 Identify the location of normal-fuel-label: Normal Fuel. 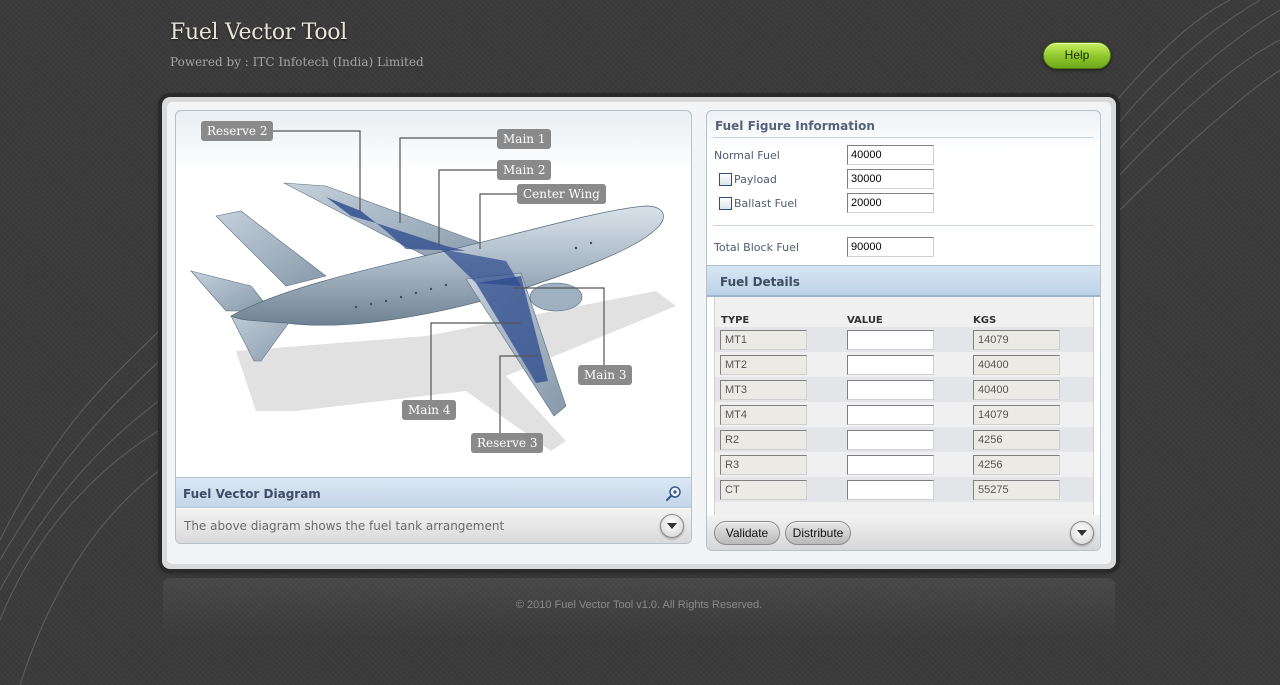
(747, 155).